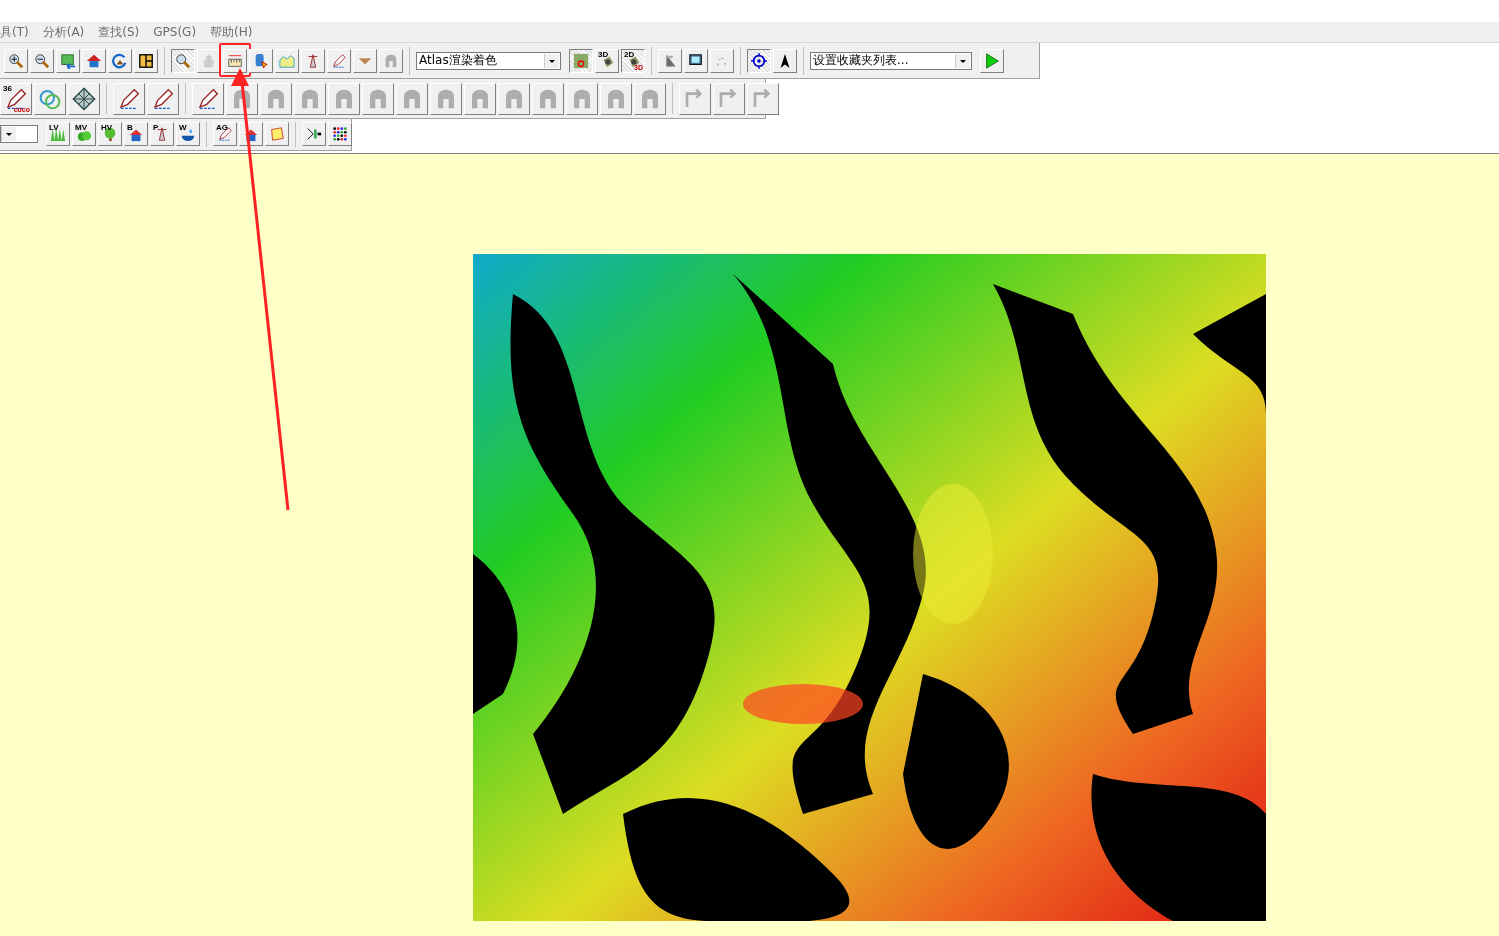 The width and height of the screenshot is (1499, 936). Describe the element at coordinates (235, 60) in the screenshot. I see `ruler-icon` at that location.